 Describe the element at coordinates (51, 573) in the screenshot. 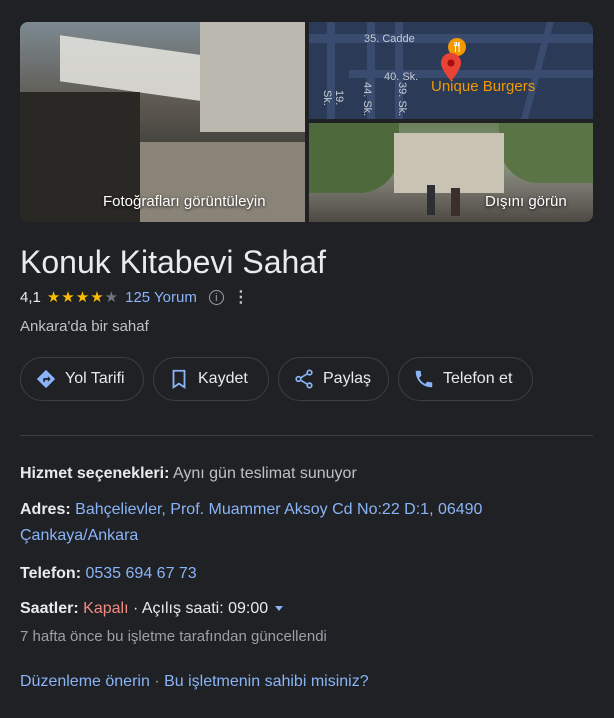

I see `phone-label: Telefon:` at that location.